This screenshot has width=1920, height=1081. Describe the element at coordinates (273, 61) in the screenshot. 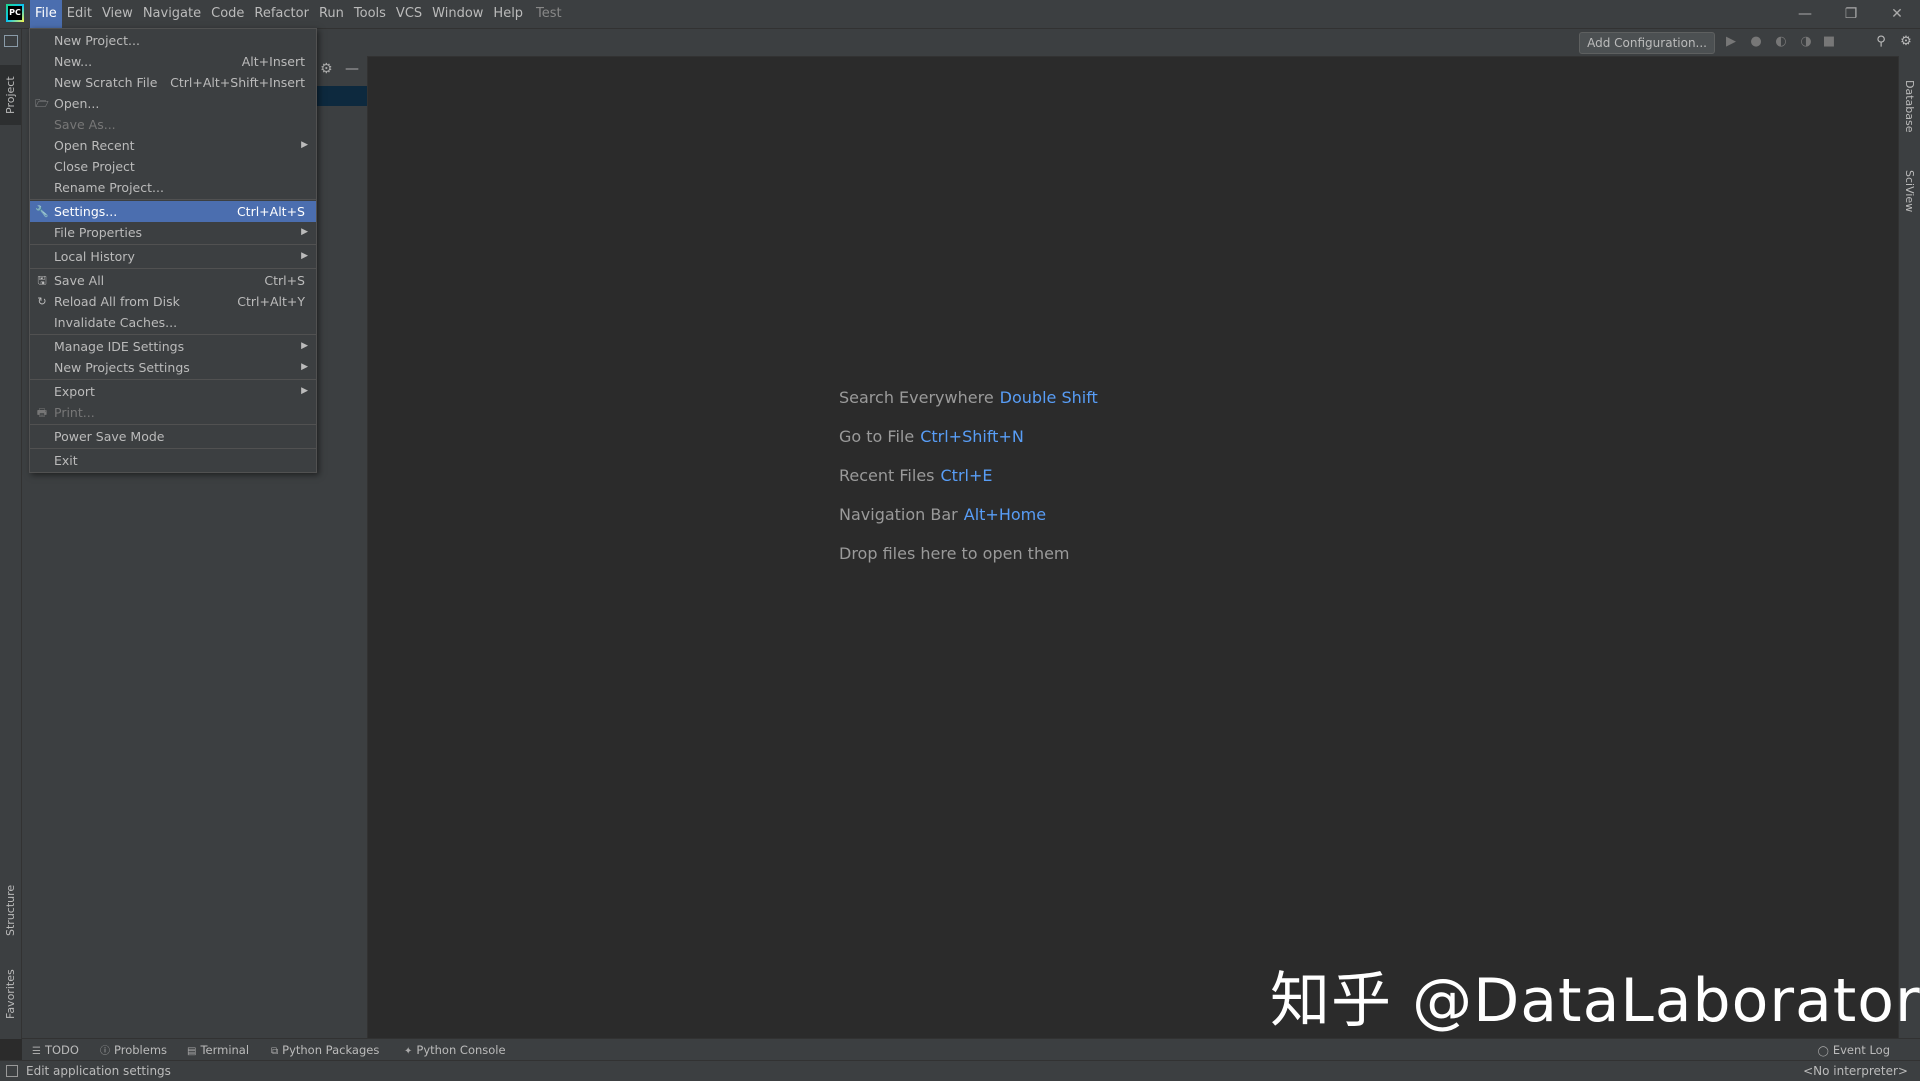

I see `menu-item-shortcut: Alt+Insert` at that location.